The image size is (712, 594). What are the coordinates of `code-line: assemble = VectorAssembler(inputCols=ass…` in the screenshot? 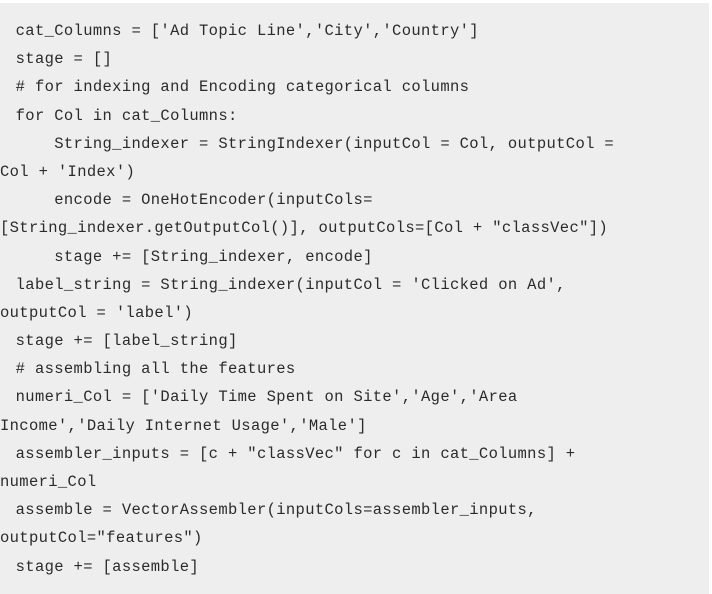 It's located at (271, 510).